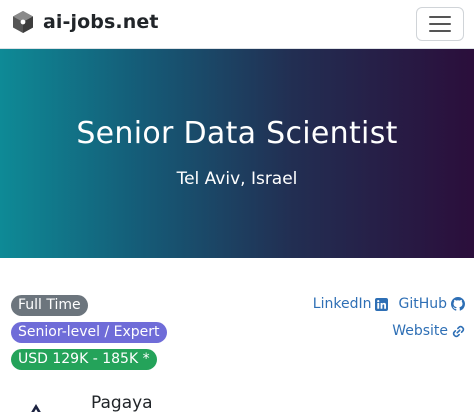 The height and width of the screenshot is (412, 474). What do you see at coordinates (237, 179) in the screenshot?
I see `job-location: Tel Aviv, Israel` at bounding box center [237, 179].